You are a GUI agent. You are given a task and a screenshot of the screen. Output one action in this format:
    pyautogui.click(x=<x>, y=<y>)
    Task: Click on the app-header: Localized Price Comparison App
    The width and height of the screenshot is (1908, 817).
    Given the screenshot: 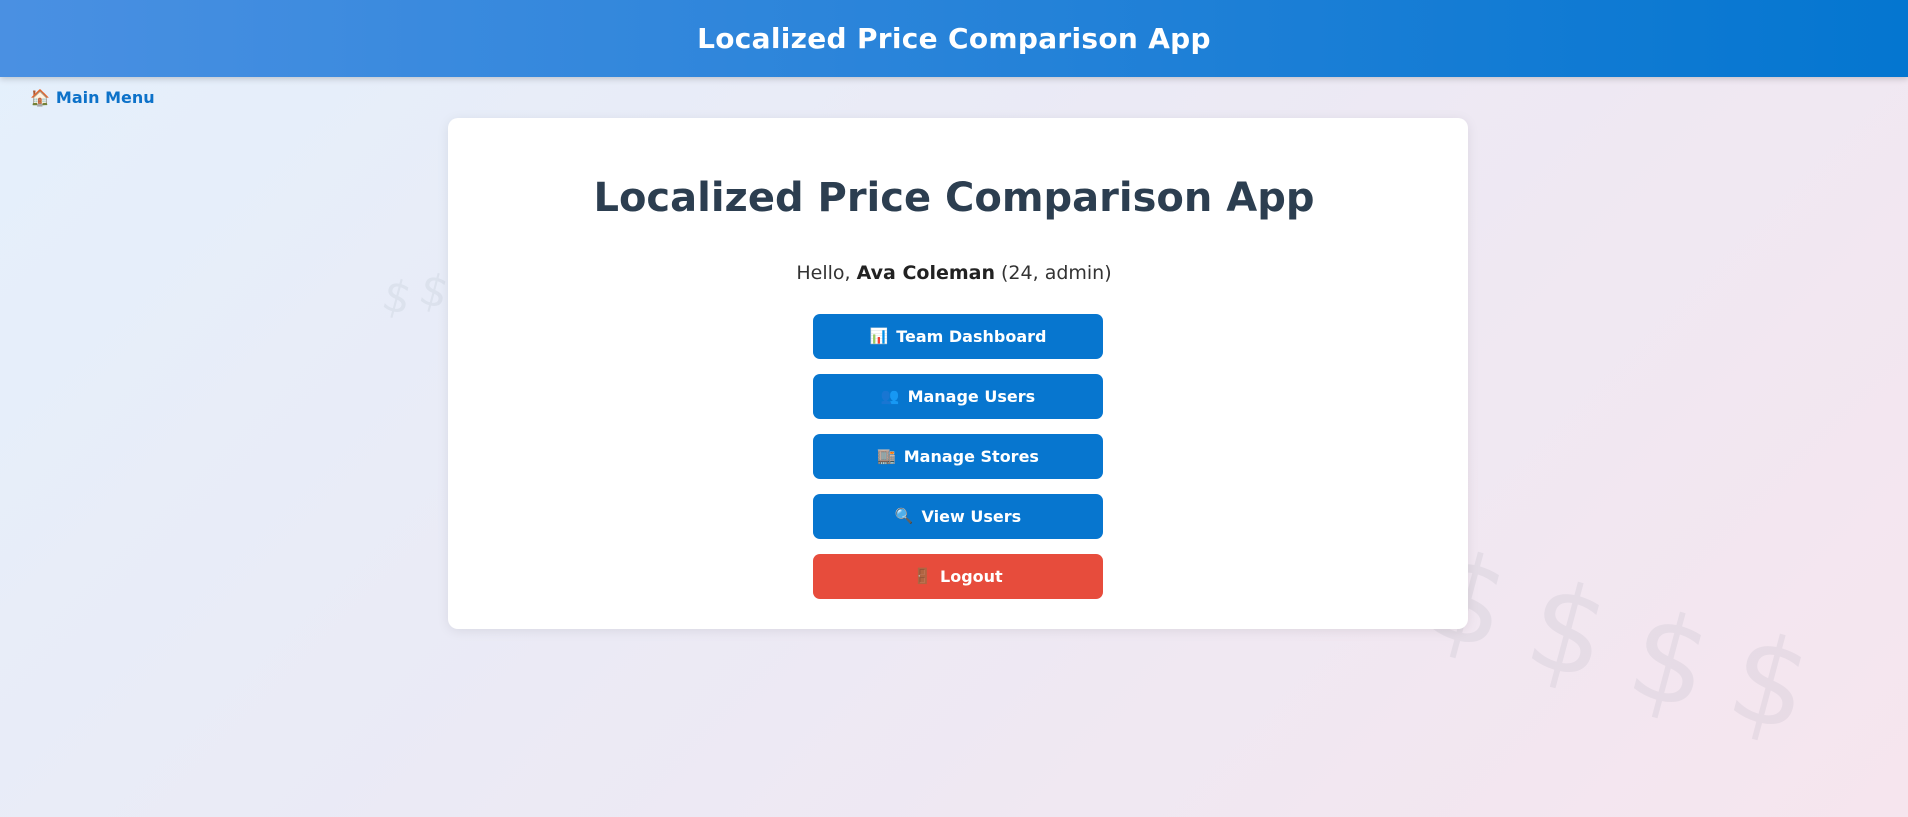 What is the action you would take?
    pyautogui.click(x=954, y=38)
    